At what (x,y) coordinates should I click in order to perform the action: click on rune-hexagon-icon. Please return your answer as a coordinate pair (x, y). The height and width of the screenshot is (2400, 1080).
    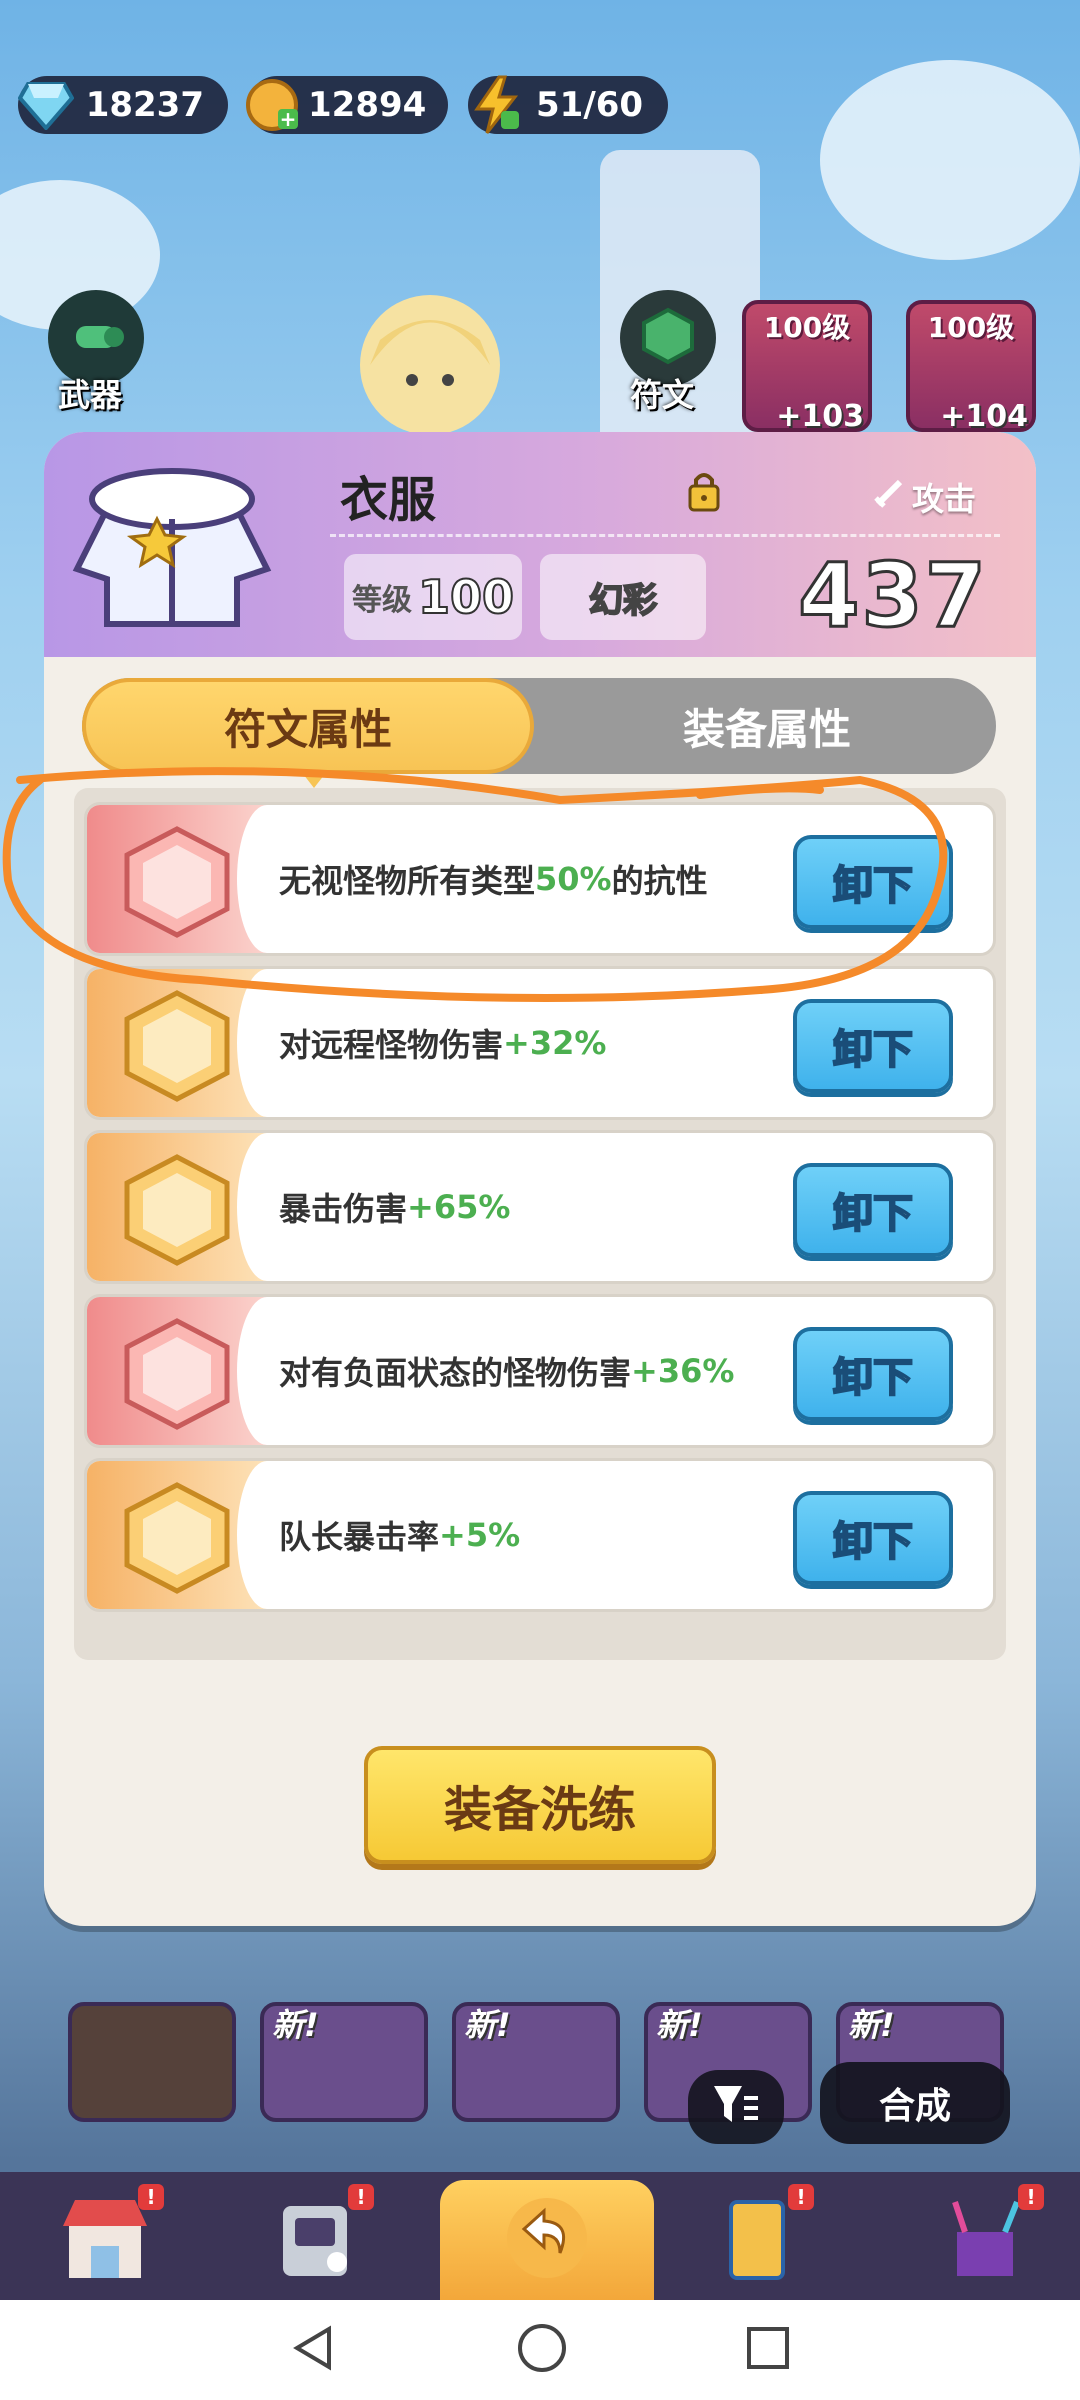
    Looking at the image, I should click on (668, 338).